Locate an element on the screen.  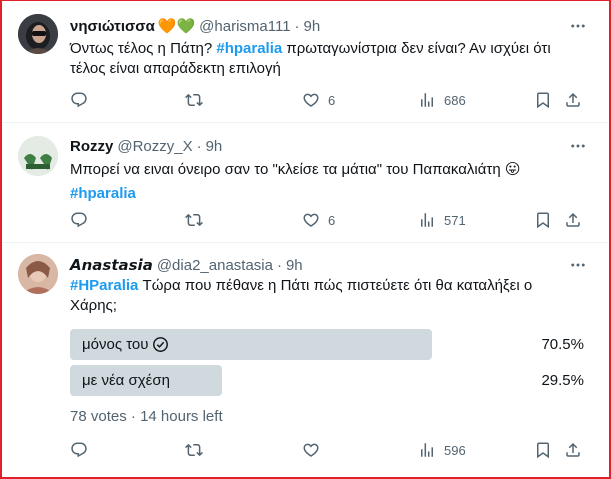
poll-option-label: με νέα σχέση is located at coordinates (126, 380).